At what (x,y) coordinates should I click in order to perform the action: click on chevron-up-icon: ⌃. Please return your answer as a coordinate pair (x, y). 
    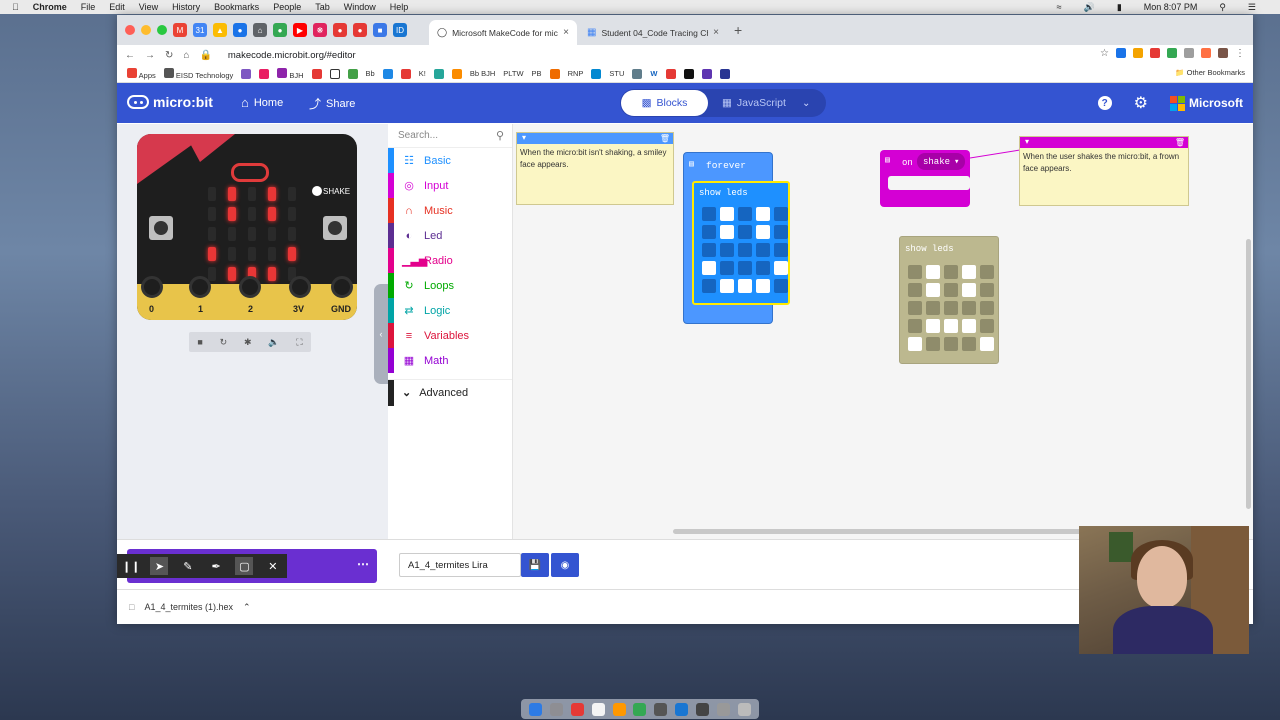
    Looking at the image, I should click on (247, 607).